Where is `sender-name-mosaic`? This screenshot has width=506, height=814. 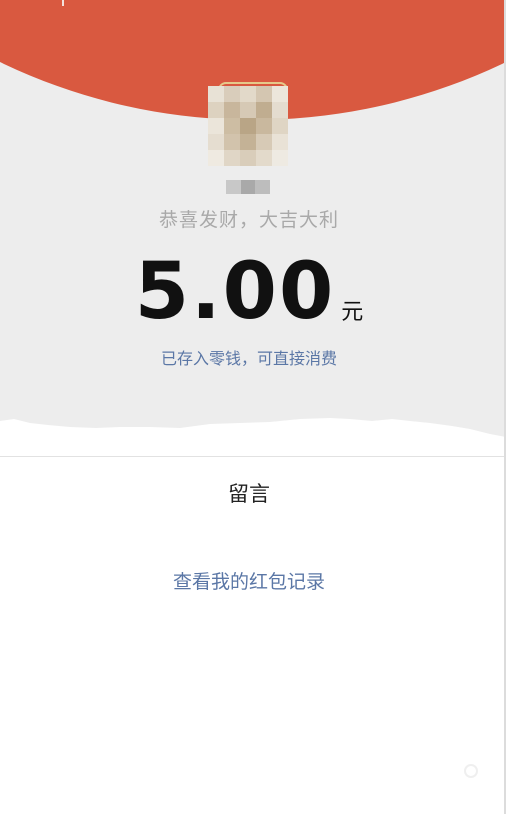
sender-name-mosaic is located at coordinates (248, 187).